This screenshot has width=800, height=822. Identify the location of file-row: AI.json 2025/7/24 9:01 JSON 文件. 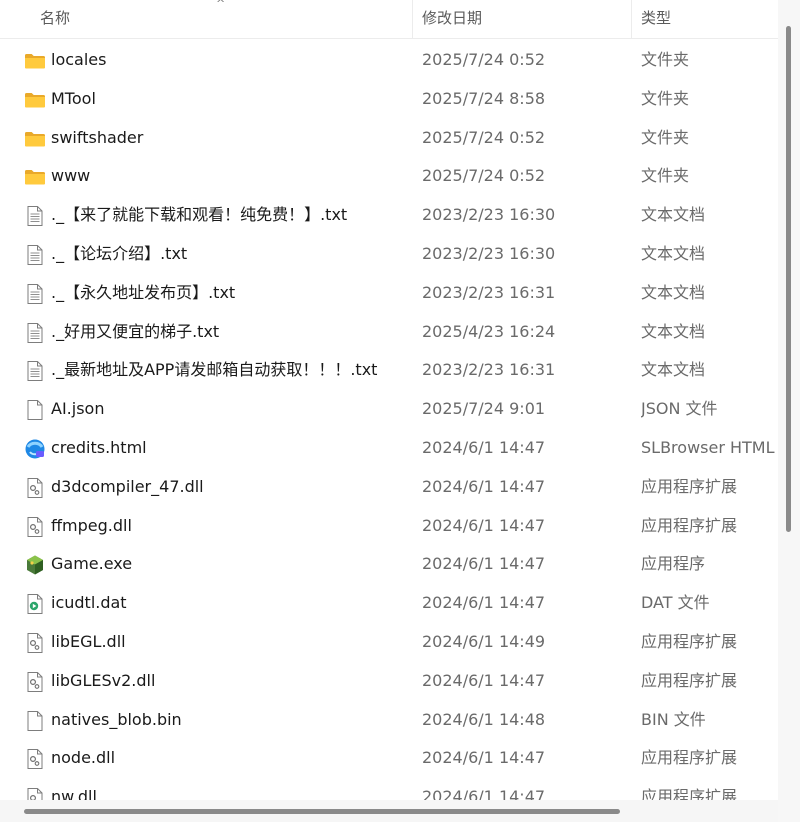
(389, 409).